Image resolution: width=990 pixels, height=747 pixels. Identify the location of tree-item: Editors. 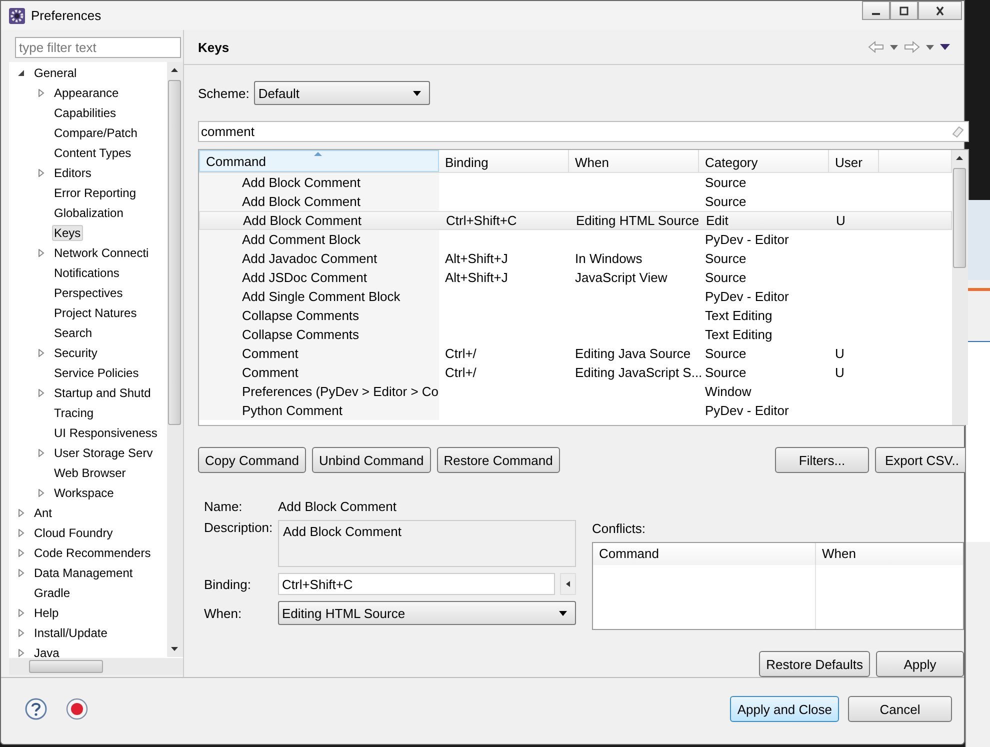
(73, 173).